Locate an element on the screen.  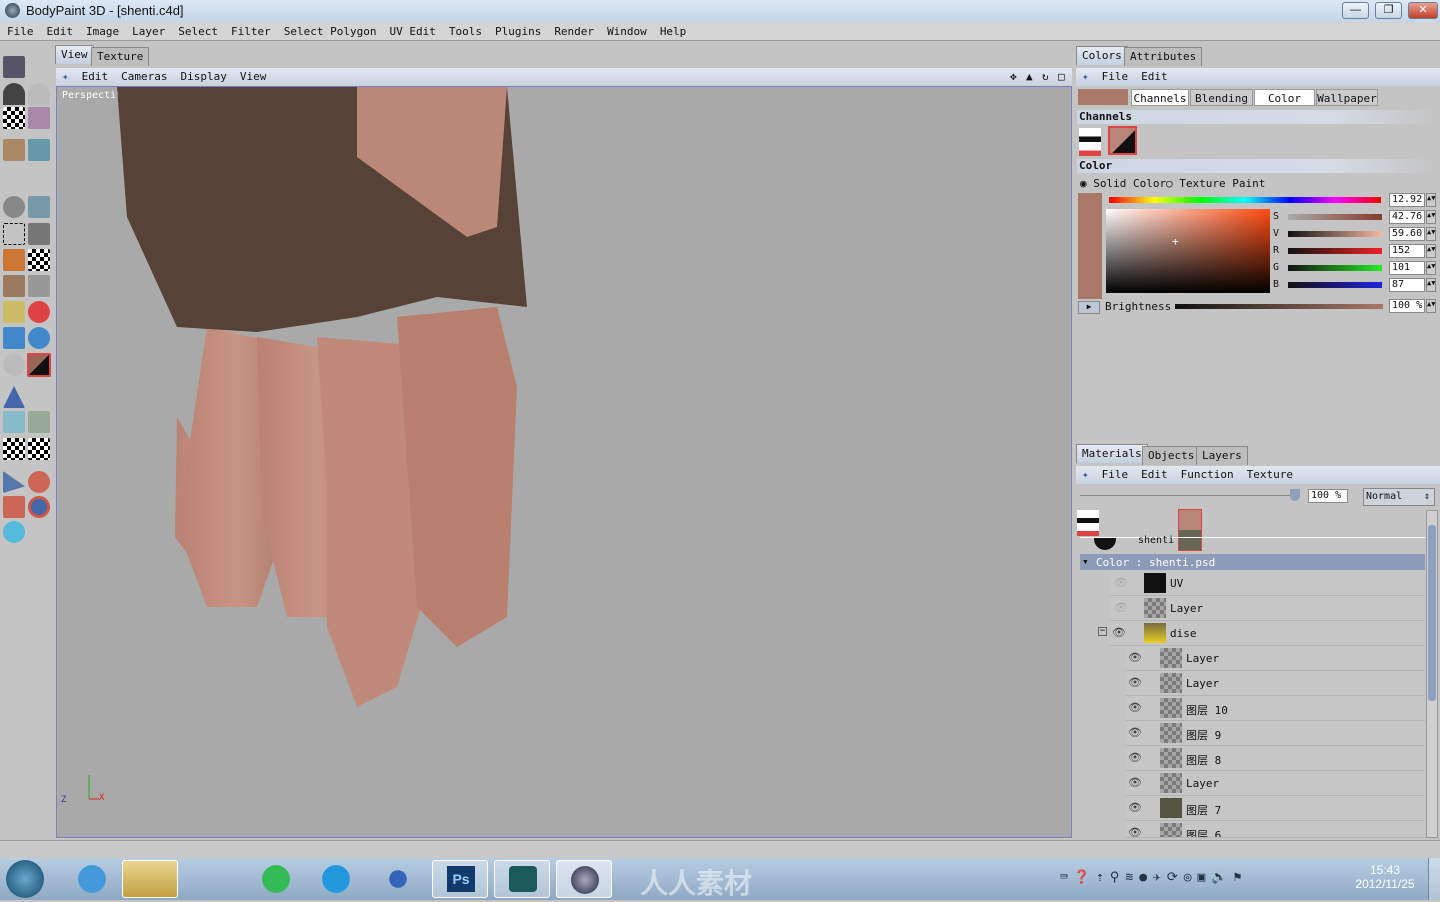
layer-folder-row: − 👁 dise is located at coordinates (1261, 633).